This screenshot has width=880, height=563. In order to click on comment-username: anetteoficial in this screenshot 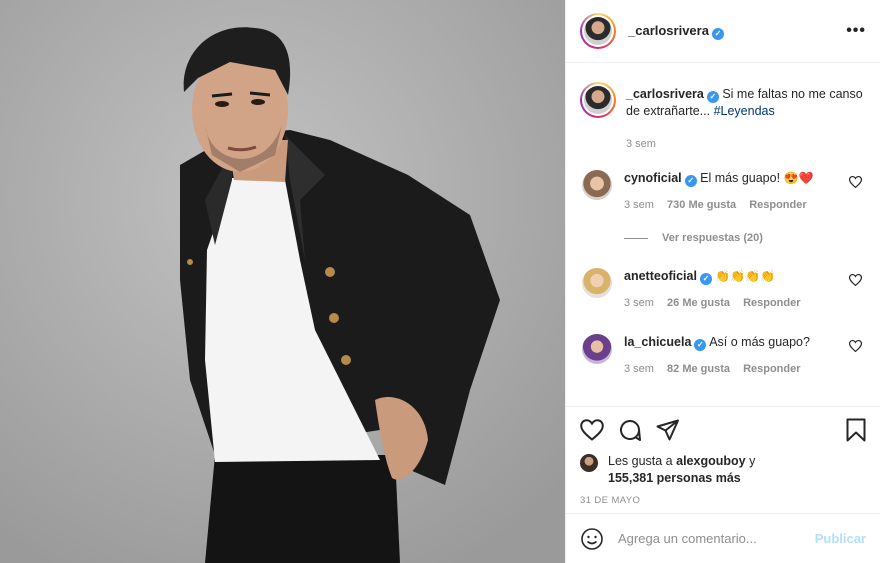, I will do `click(660, 276)`.